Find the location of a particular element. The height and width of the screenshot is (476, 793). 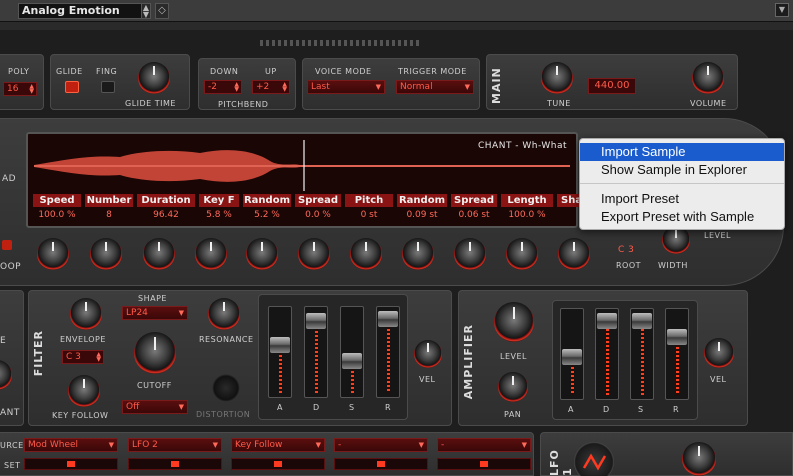

param-value-speed: 100.0 % is located at coordinates (57, 215).